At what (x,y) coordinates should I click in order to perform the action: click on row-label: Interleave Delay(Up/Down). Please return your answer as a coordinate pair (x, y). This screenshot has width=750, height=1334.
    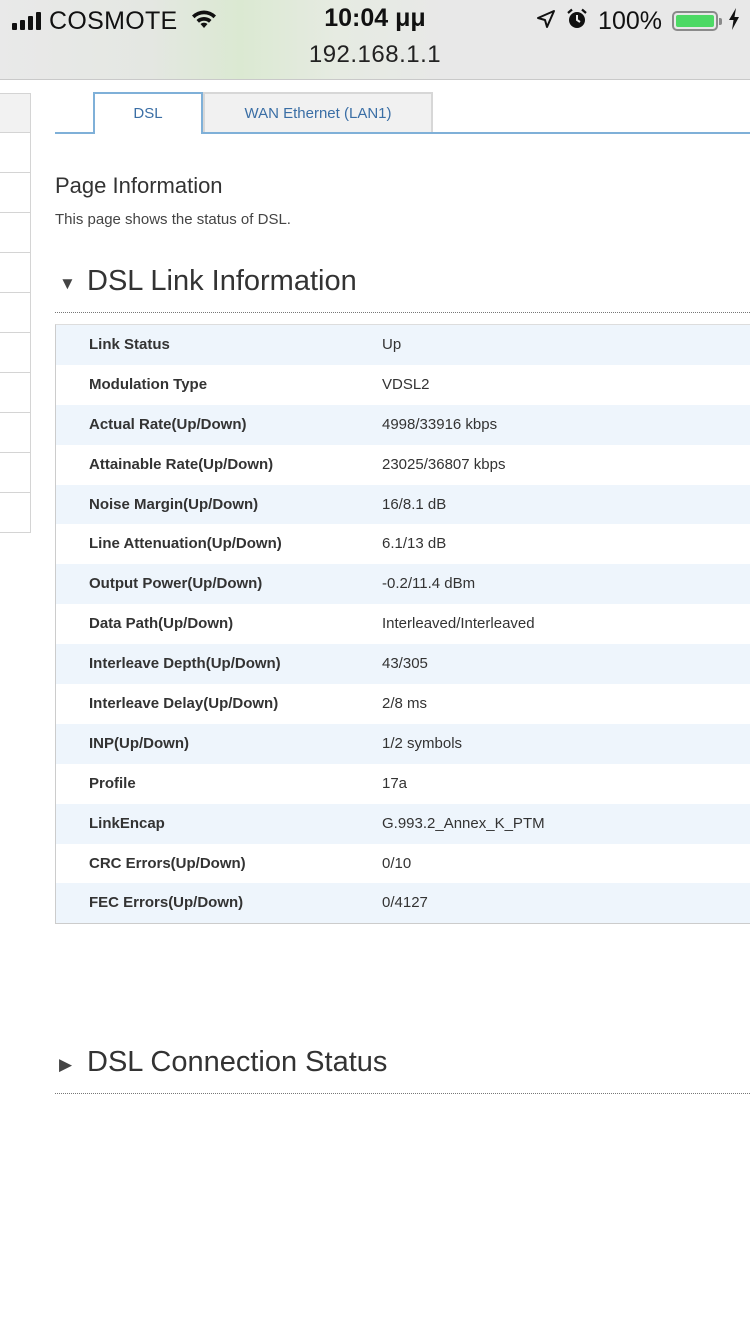
    Looking at the image, I should click on (184, 704).